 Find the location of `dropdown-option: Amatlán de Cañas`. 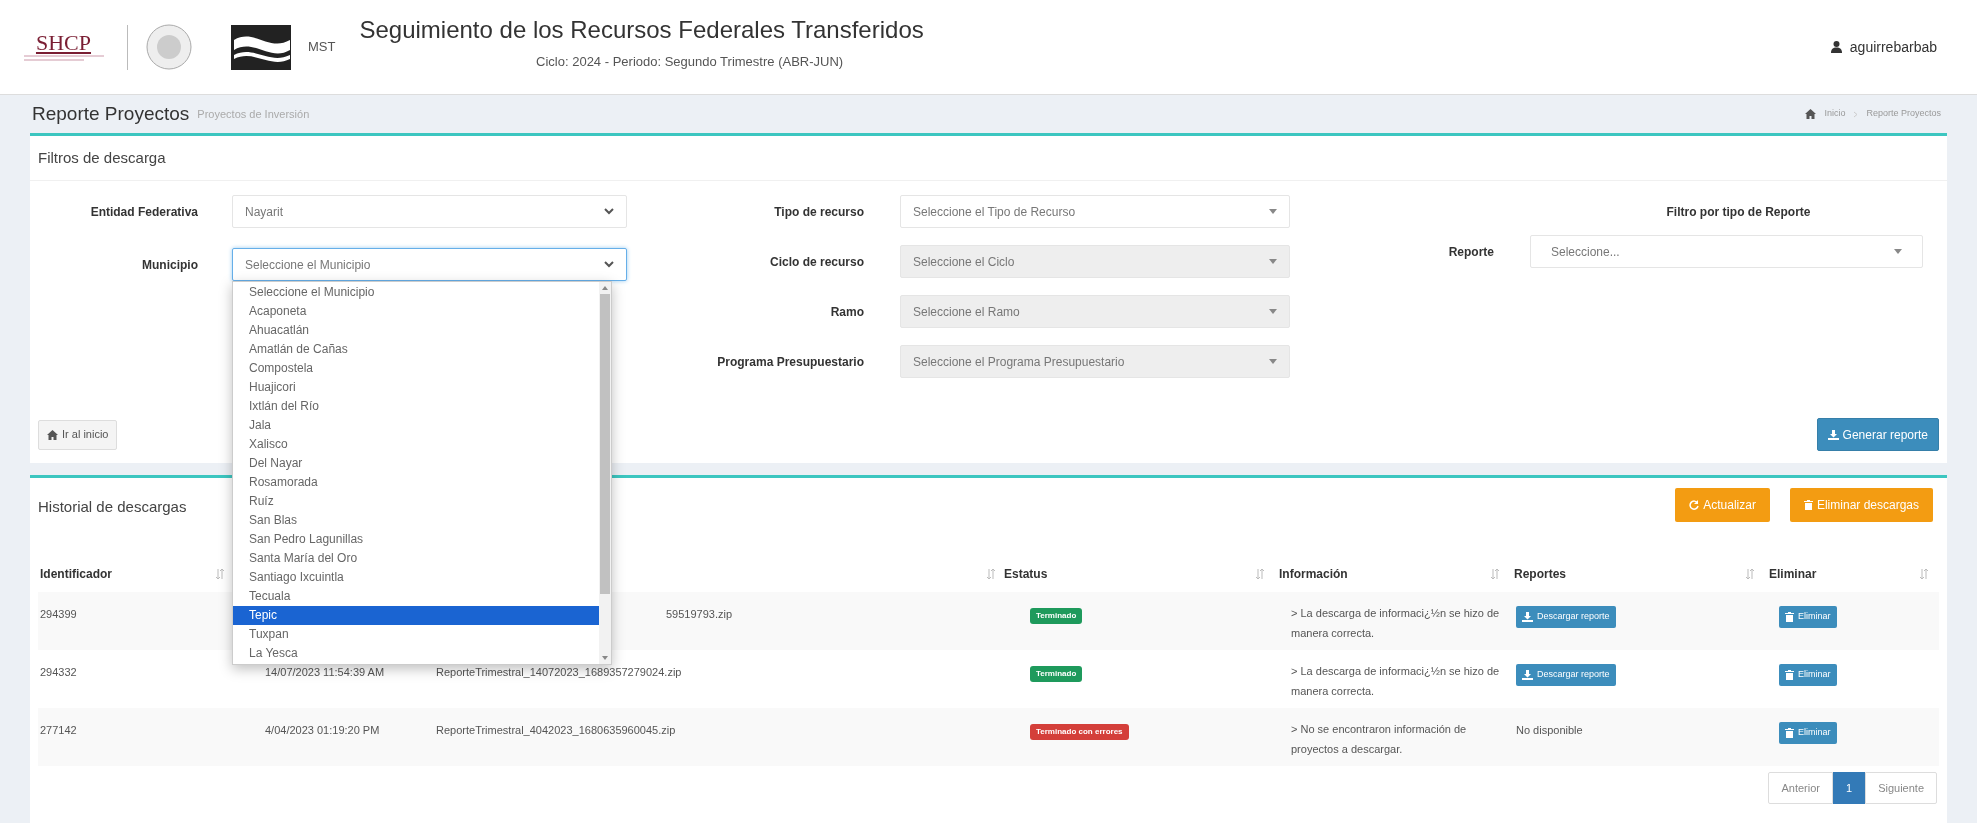

dropdown-option: Amatlán de Cañas is located at coordinates (416, 349).